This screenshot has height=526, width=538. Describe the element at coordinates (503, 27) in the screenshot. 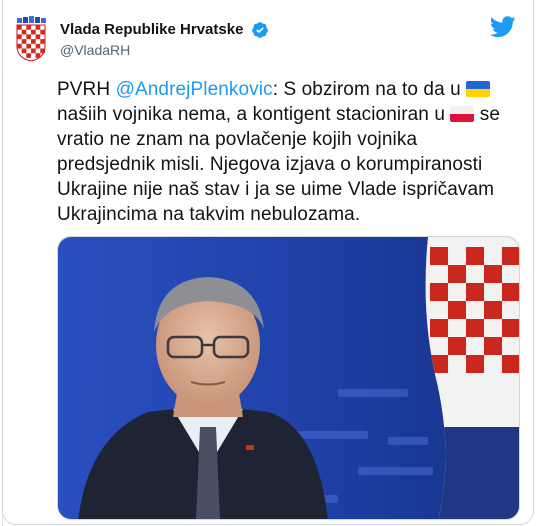

I see `twitter-bird-icon` at that location.